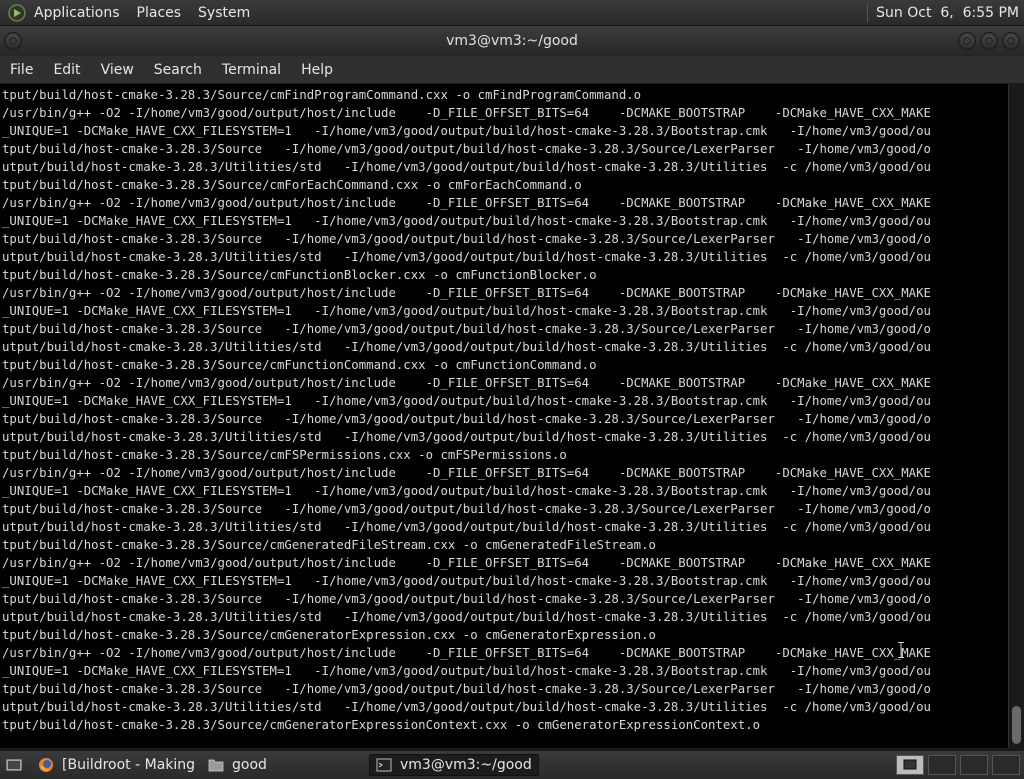 This screenshot has height=779, width=1024. Describe the element at coordinates (901, 650) in the screenshot. I see `text-cursor-icon` at that location.